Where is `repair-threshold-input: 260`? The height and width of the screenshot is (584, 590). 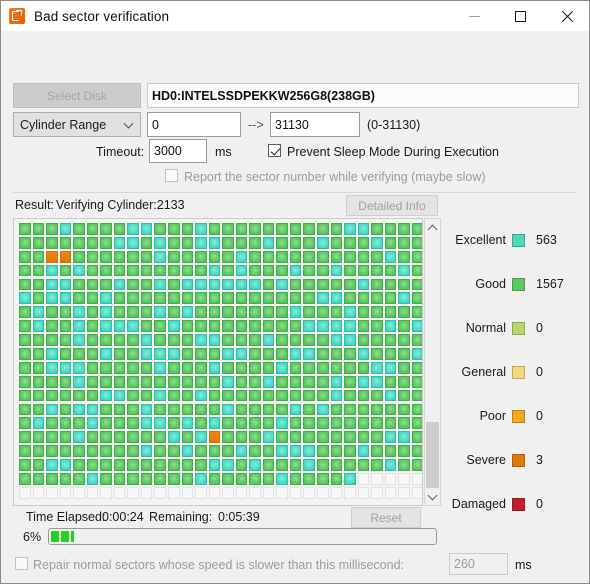
repair-threshold-input: 260 is located at coordinates (478, 564).